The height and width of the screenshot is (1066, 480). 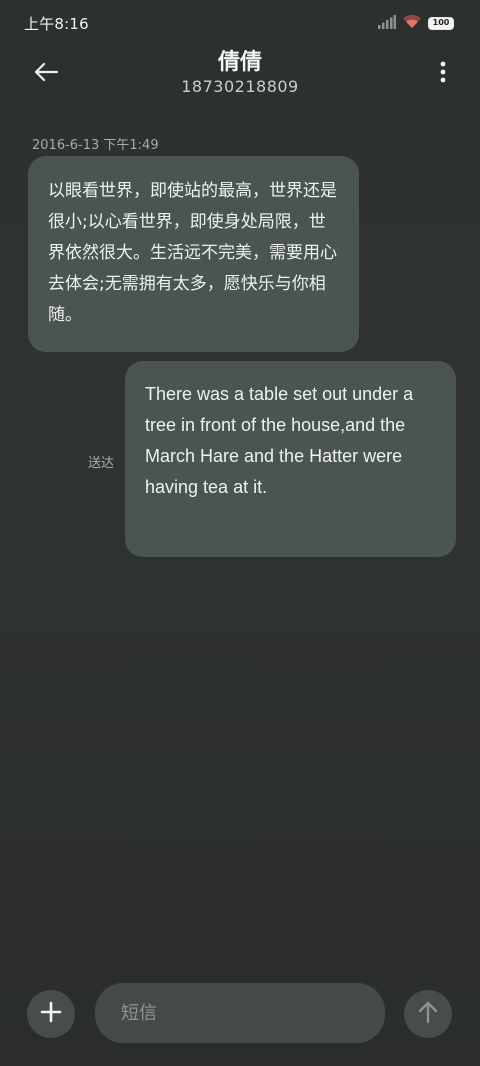 What do you see at coordinates (56, 24) in the screenshot?
I see `status-time: 上午8:16` at bounding box center [56, 24].